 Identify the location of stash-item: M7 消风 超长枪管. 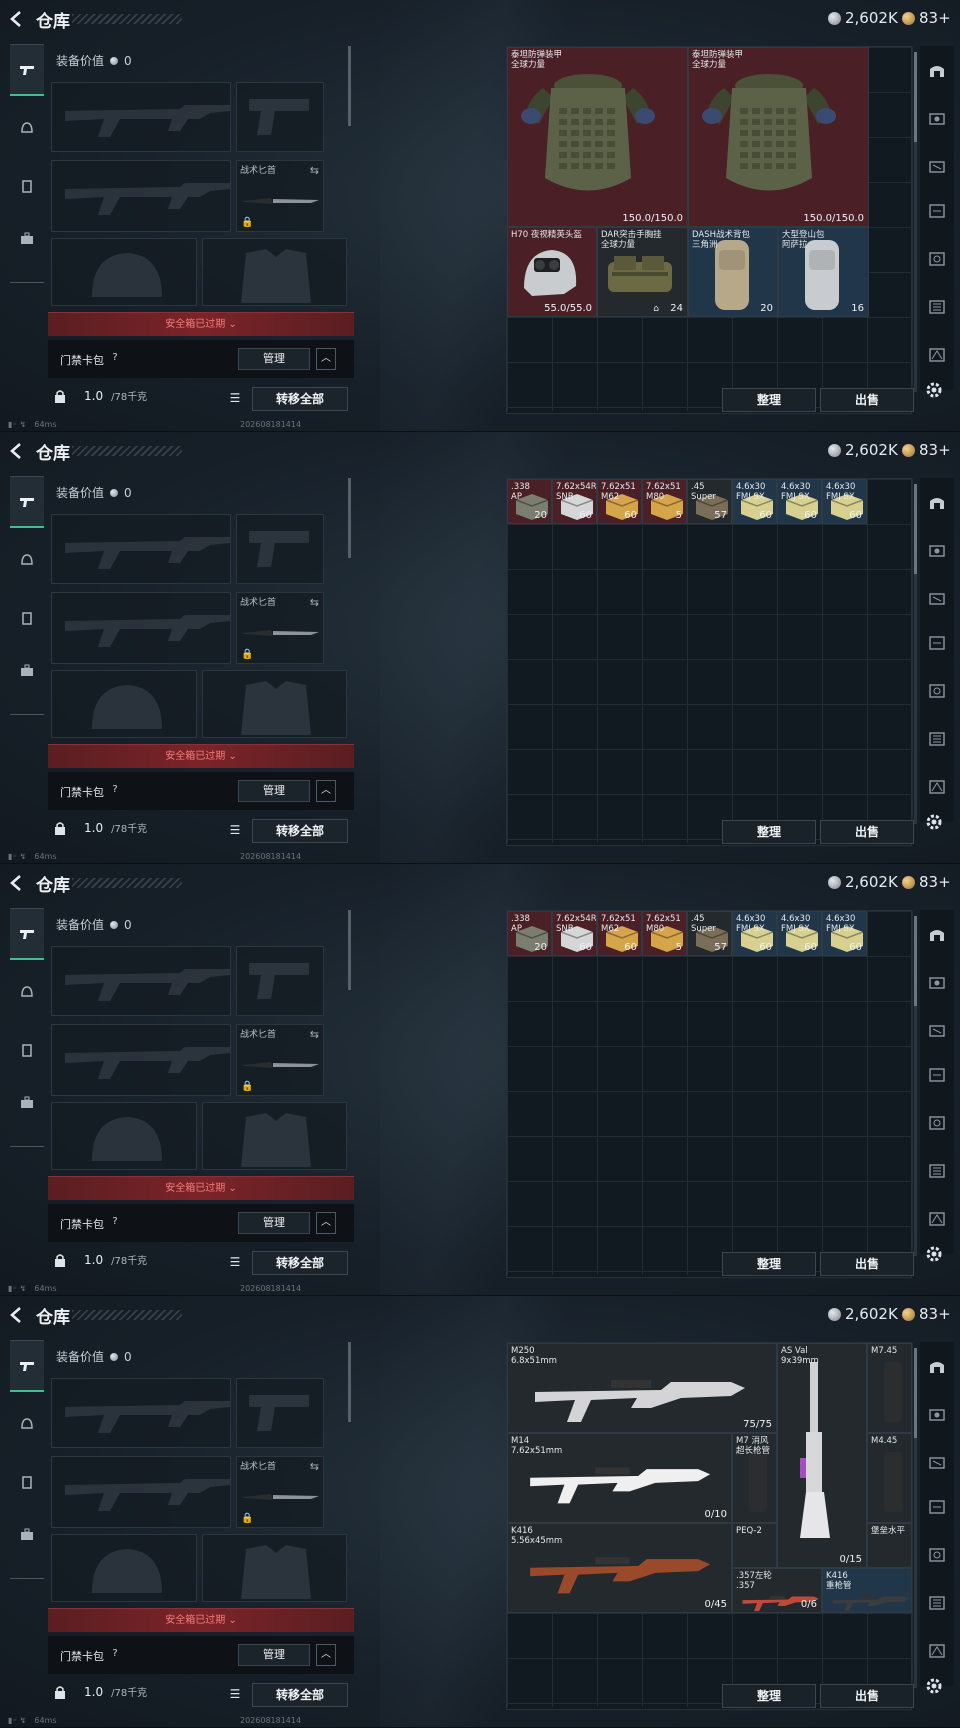
(754, 1478).